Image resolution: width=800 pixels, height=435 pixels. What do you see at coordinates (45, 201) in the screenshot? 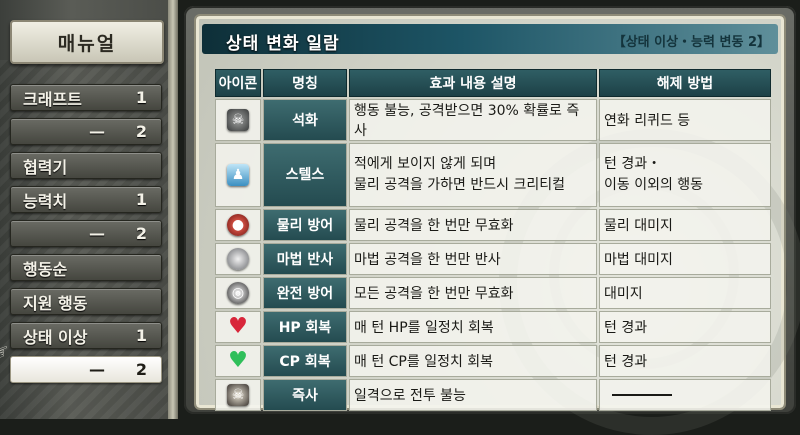
I see `menu-item-label: 능력치` at bounding box center [45, 201].